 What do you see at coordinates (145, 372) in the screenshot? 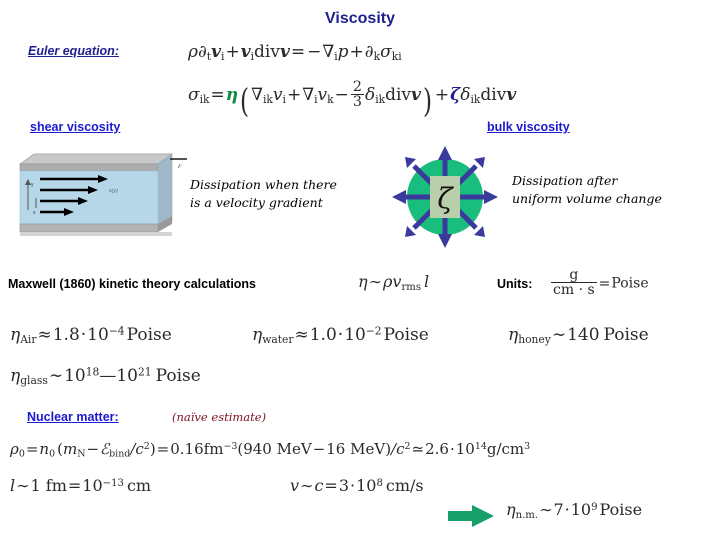
I see `exponent-upper: 21` at bounding box center [145, 372].